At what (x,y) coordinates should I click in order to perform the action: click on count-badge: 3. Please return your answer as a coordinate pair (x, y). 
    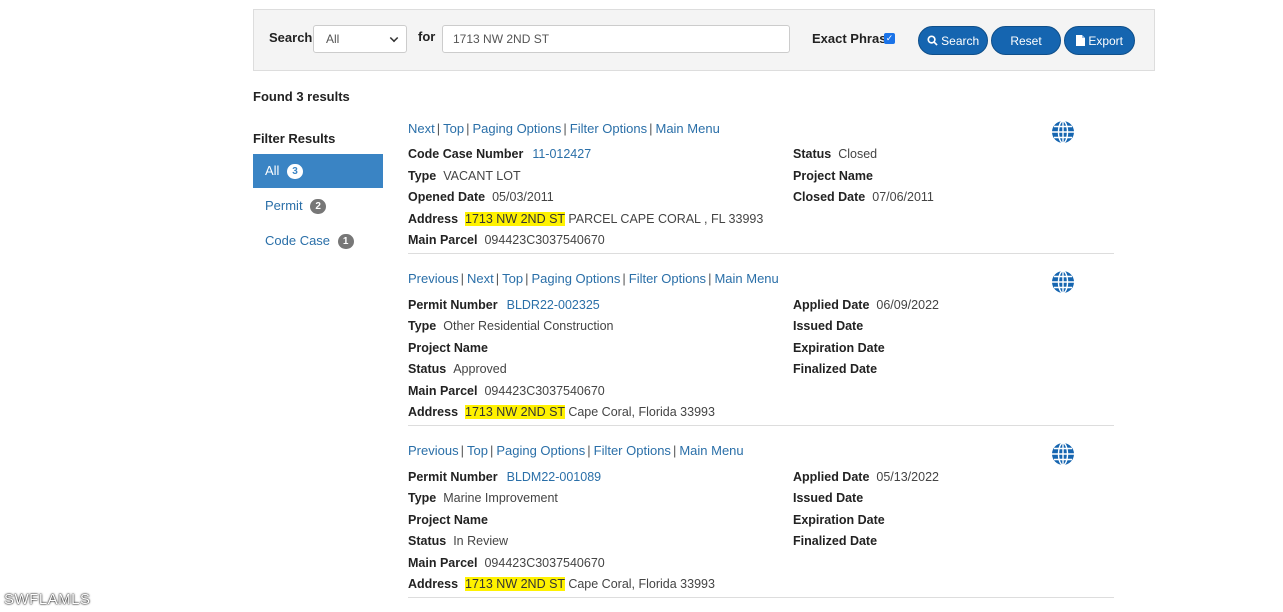
    Looking at the image, I should click on (295, 171).